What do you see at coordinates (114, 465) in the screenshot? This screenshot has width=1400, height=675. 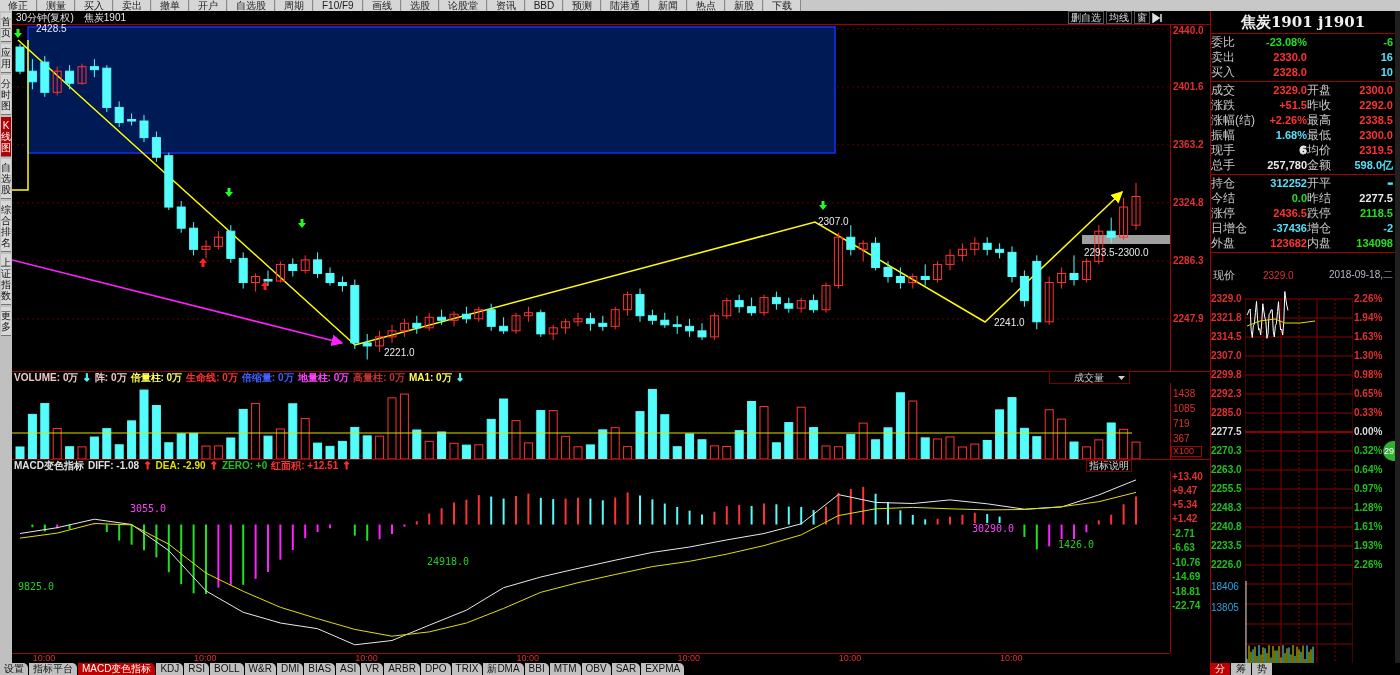 I see `legend-text: DIFF: -1.08` at bounding box center [114, 465].